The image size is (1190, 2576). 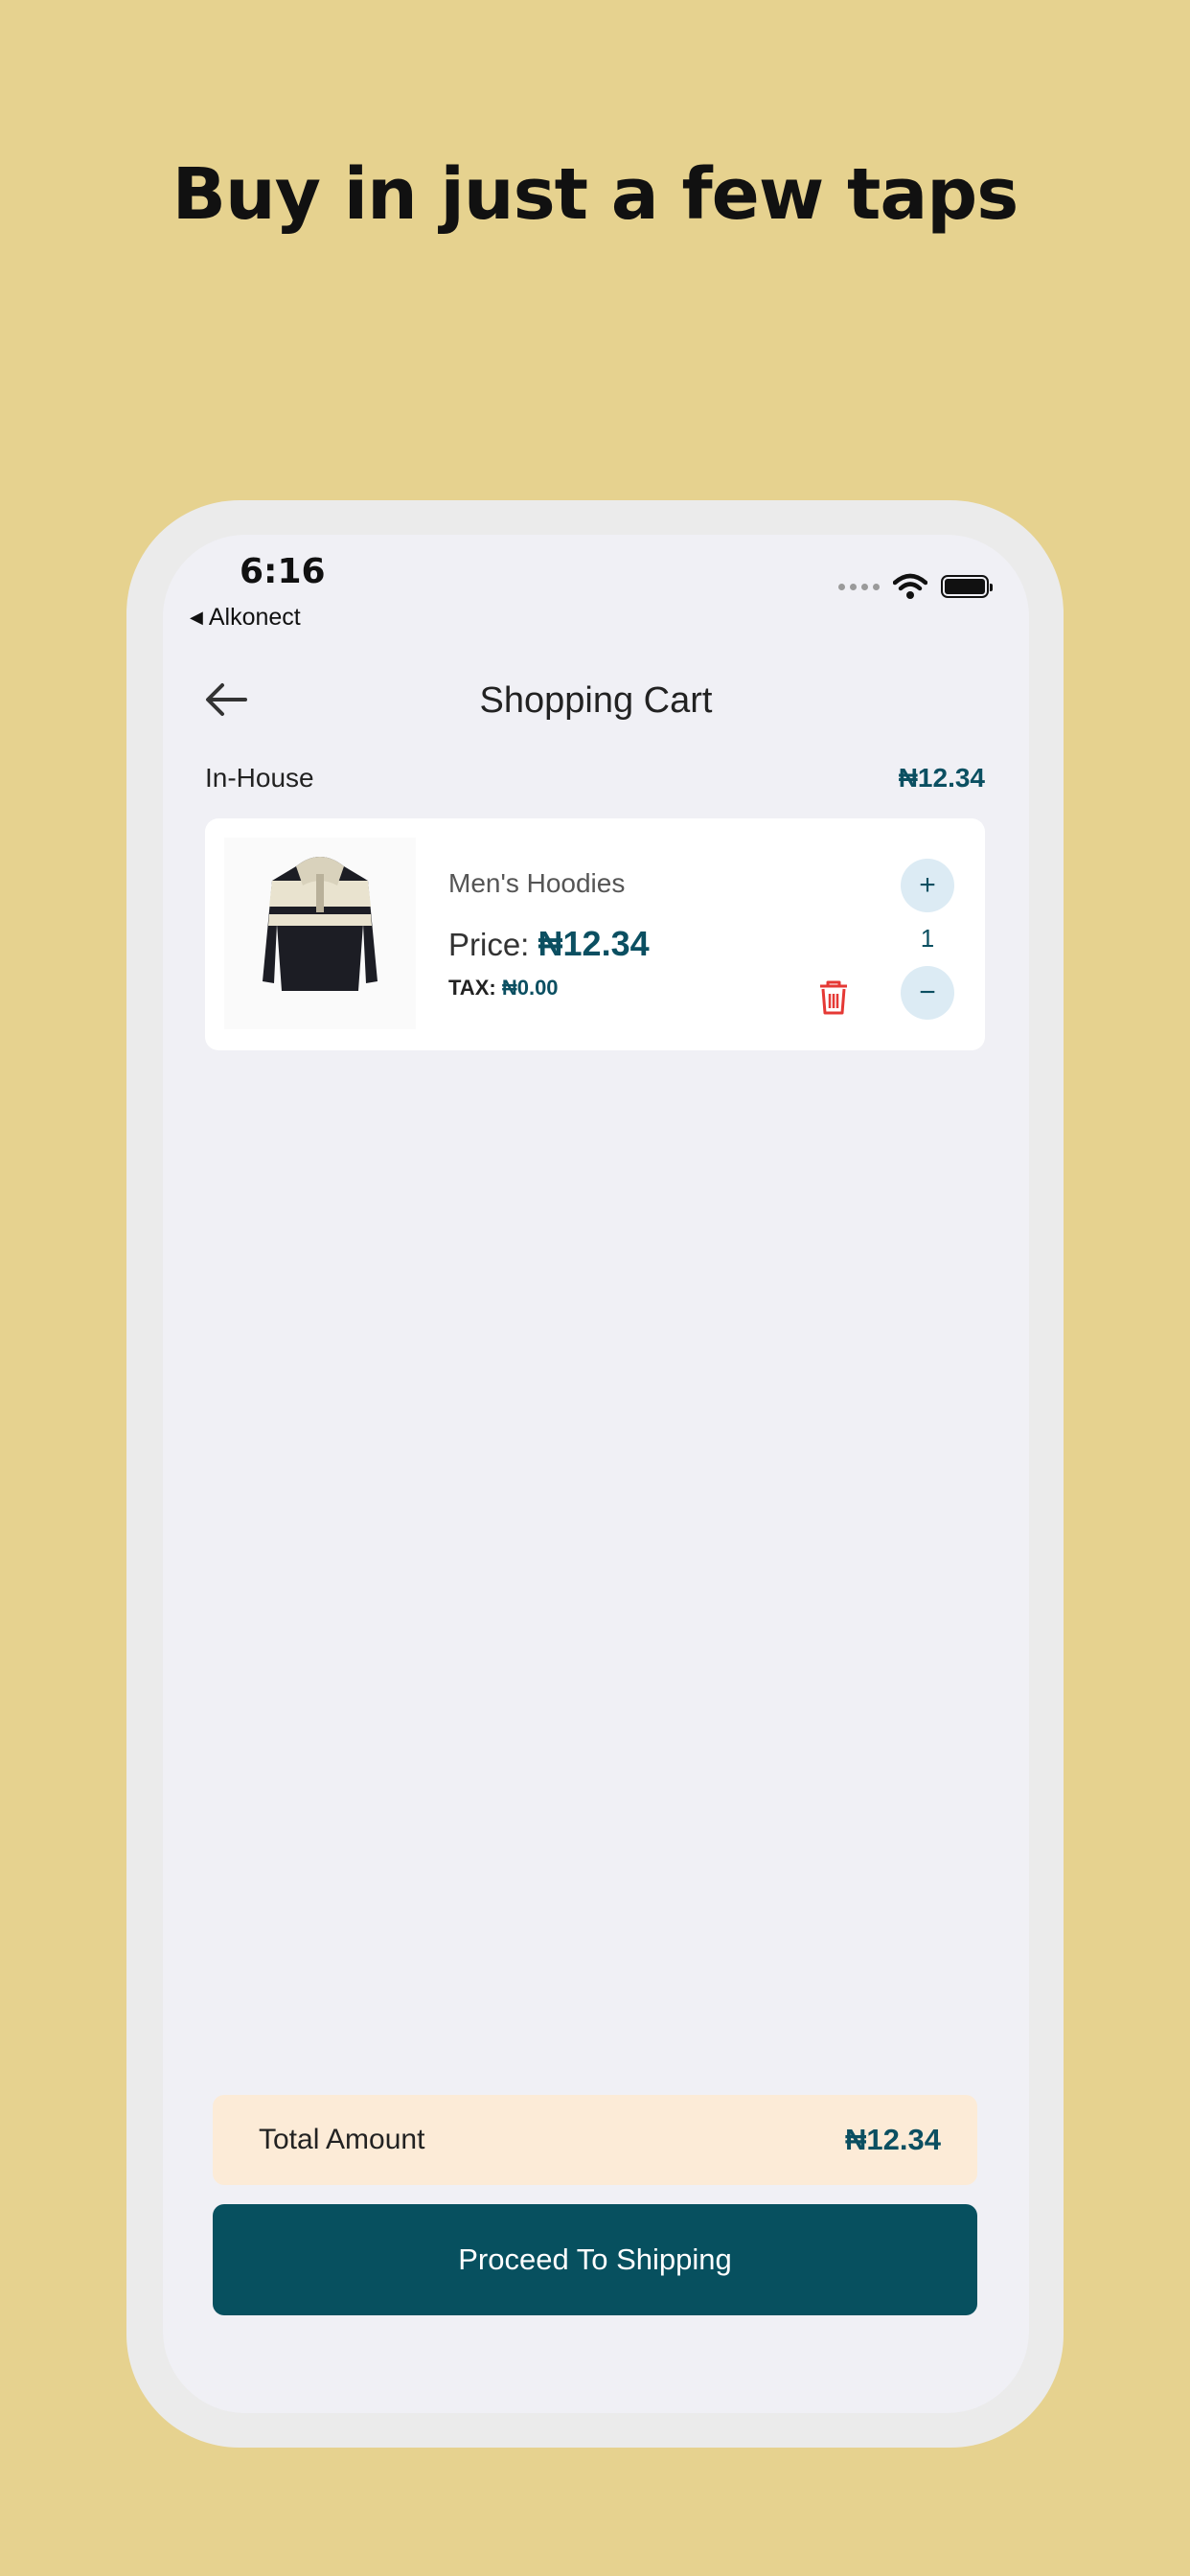 What do you see at coordinates (197, 617) in the screenshot?
I see `back-triangle-icon: ◀` at bounding box center [197, 617].